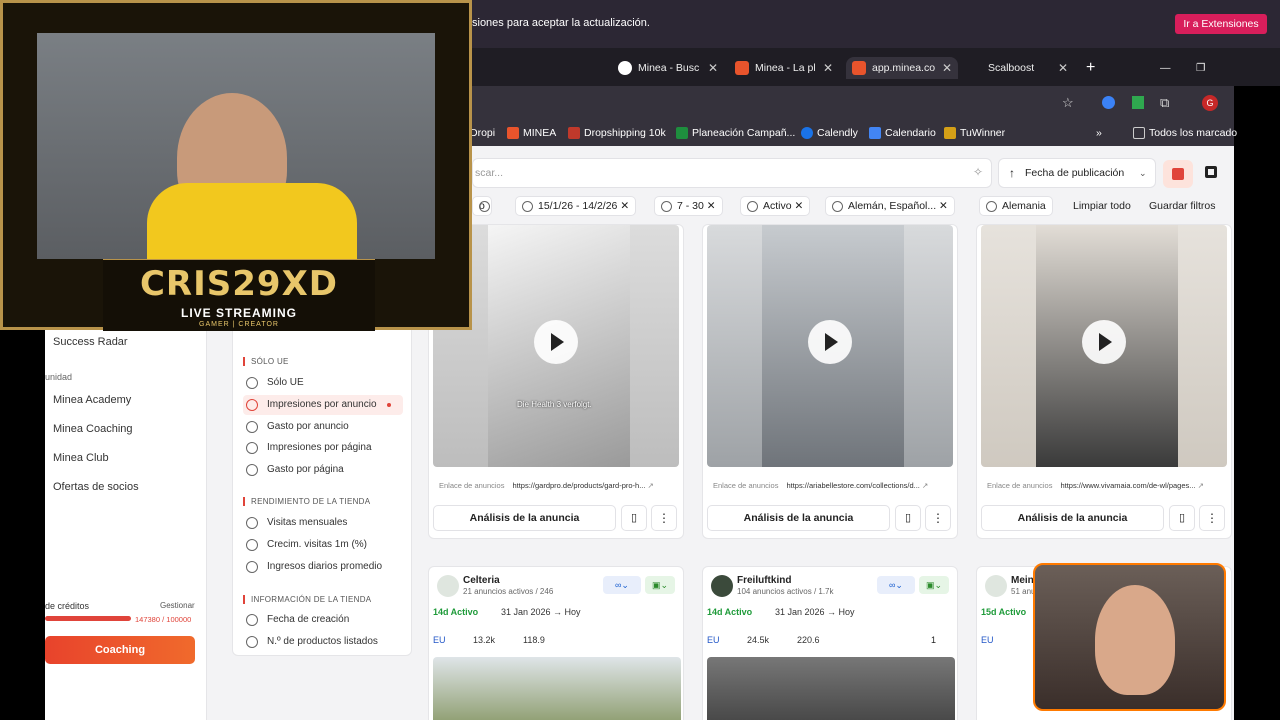  Describe the element at coordinates (88, 618) in the screenshot. I see `credits-progress-bar` at that location.